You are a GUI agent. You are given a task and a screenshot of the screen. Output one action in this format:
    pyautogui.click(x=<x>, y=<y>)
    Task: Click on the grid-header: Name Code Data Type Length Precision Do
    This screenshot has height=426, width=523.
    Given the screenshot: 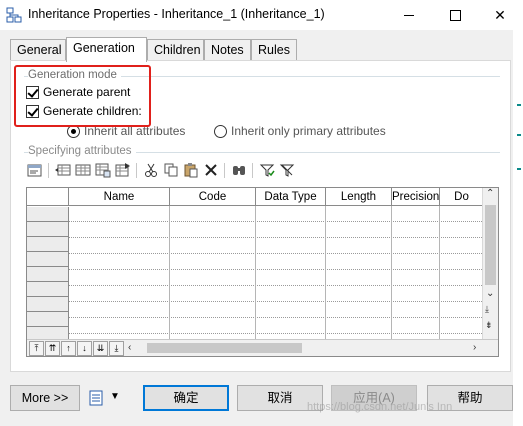 What is the action you would take?
    pyautogui.click(x=255, y=197)
    